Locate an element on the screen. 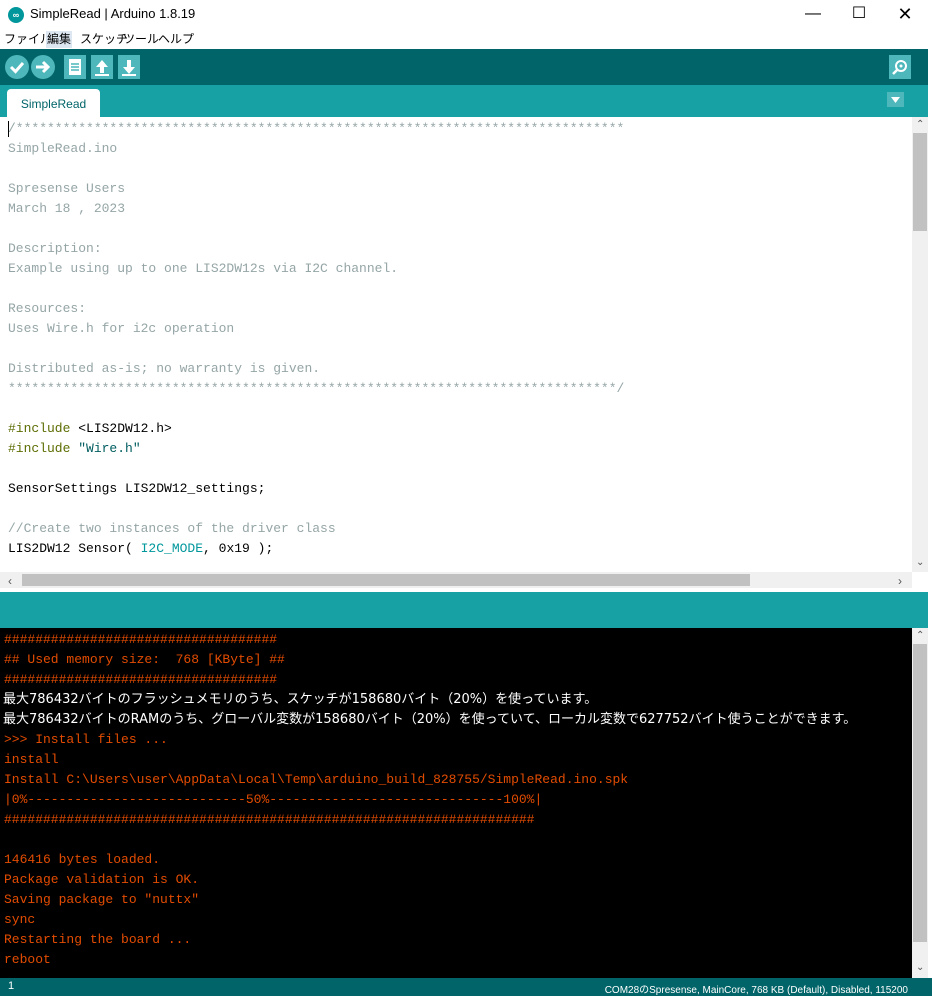 This screenshot has height=996, width=932. serial-monitor-icon is located at coordinates (900, 67).